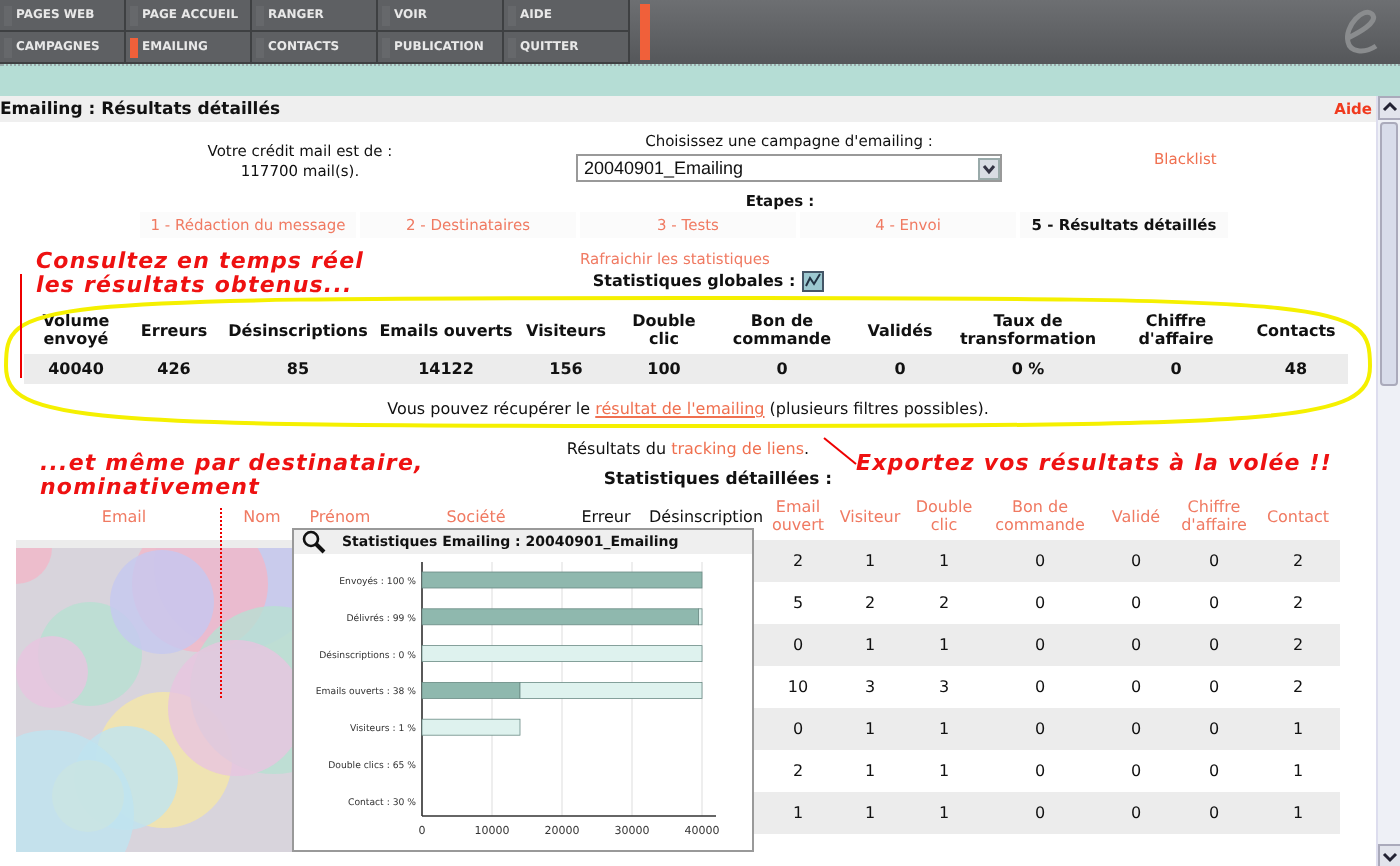 The image size is (1400, 866). What do you see at coordinates (1296, 369) in the screenshot?
I see `table-cell: 48` at bounding box center [1296, 369].